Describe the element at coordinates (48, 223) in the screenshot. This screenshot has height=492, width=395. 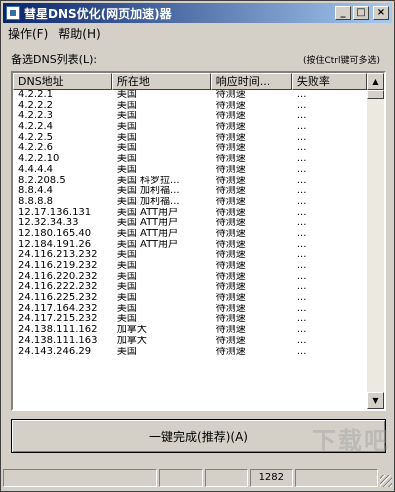
I see `dns-address-cell: 12.32.34.33` at that location.